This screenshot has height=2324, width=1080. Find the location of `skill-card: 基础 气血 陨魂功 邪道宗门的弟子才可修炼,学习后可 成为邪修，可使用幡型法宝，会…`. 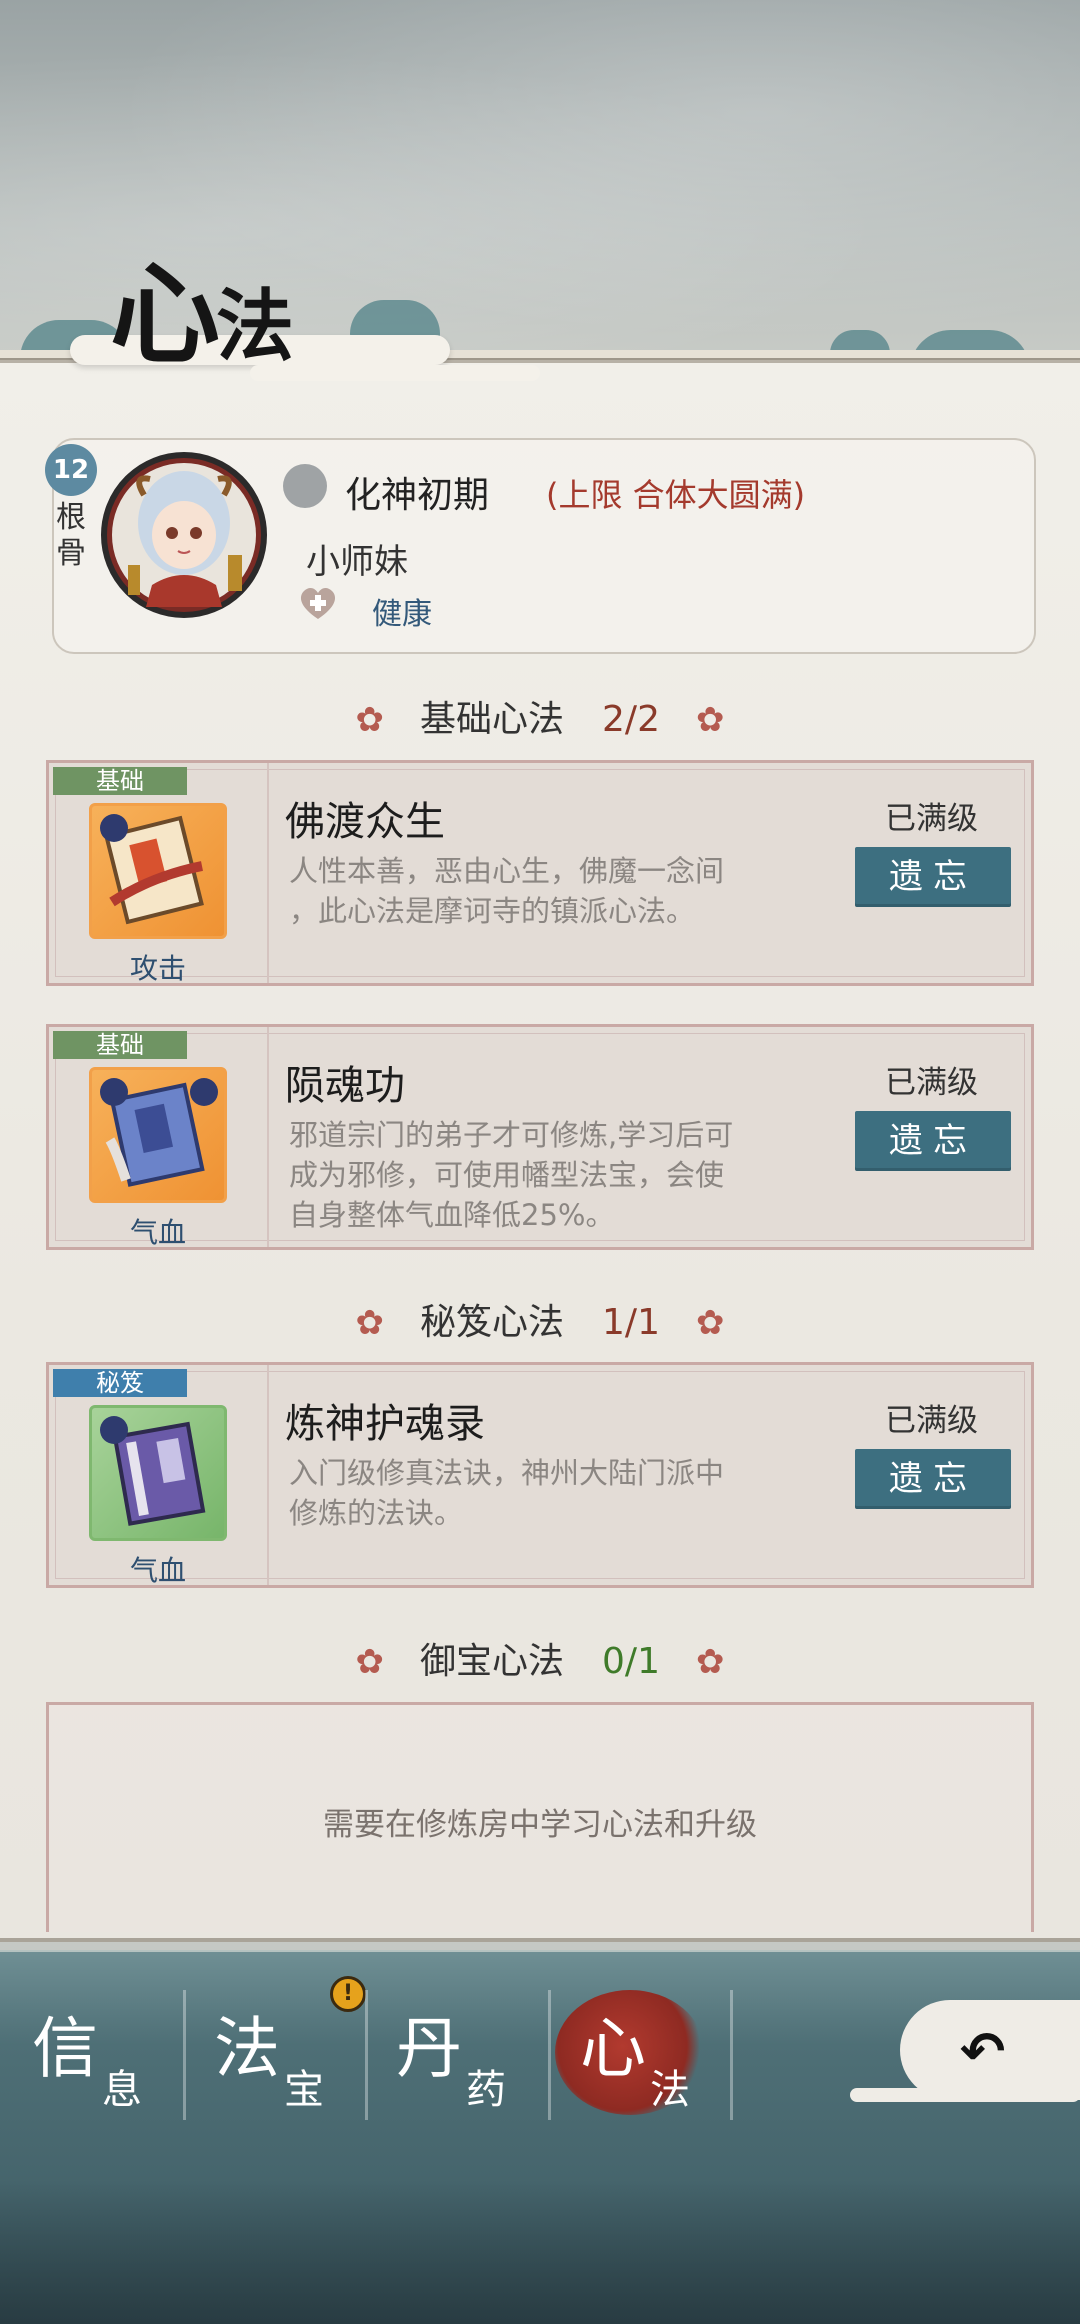

skill-card: 基础 气血 陨魂功 邪道宗门的弟子才可修炼,学习后可 成为邪修，可使用幡型法宝，会… is located at coordinates (540, 1137).